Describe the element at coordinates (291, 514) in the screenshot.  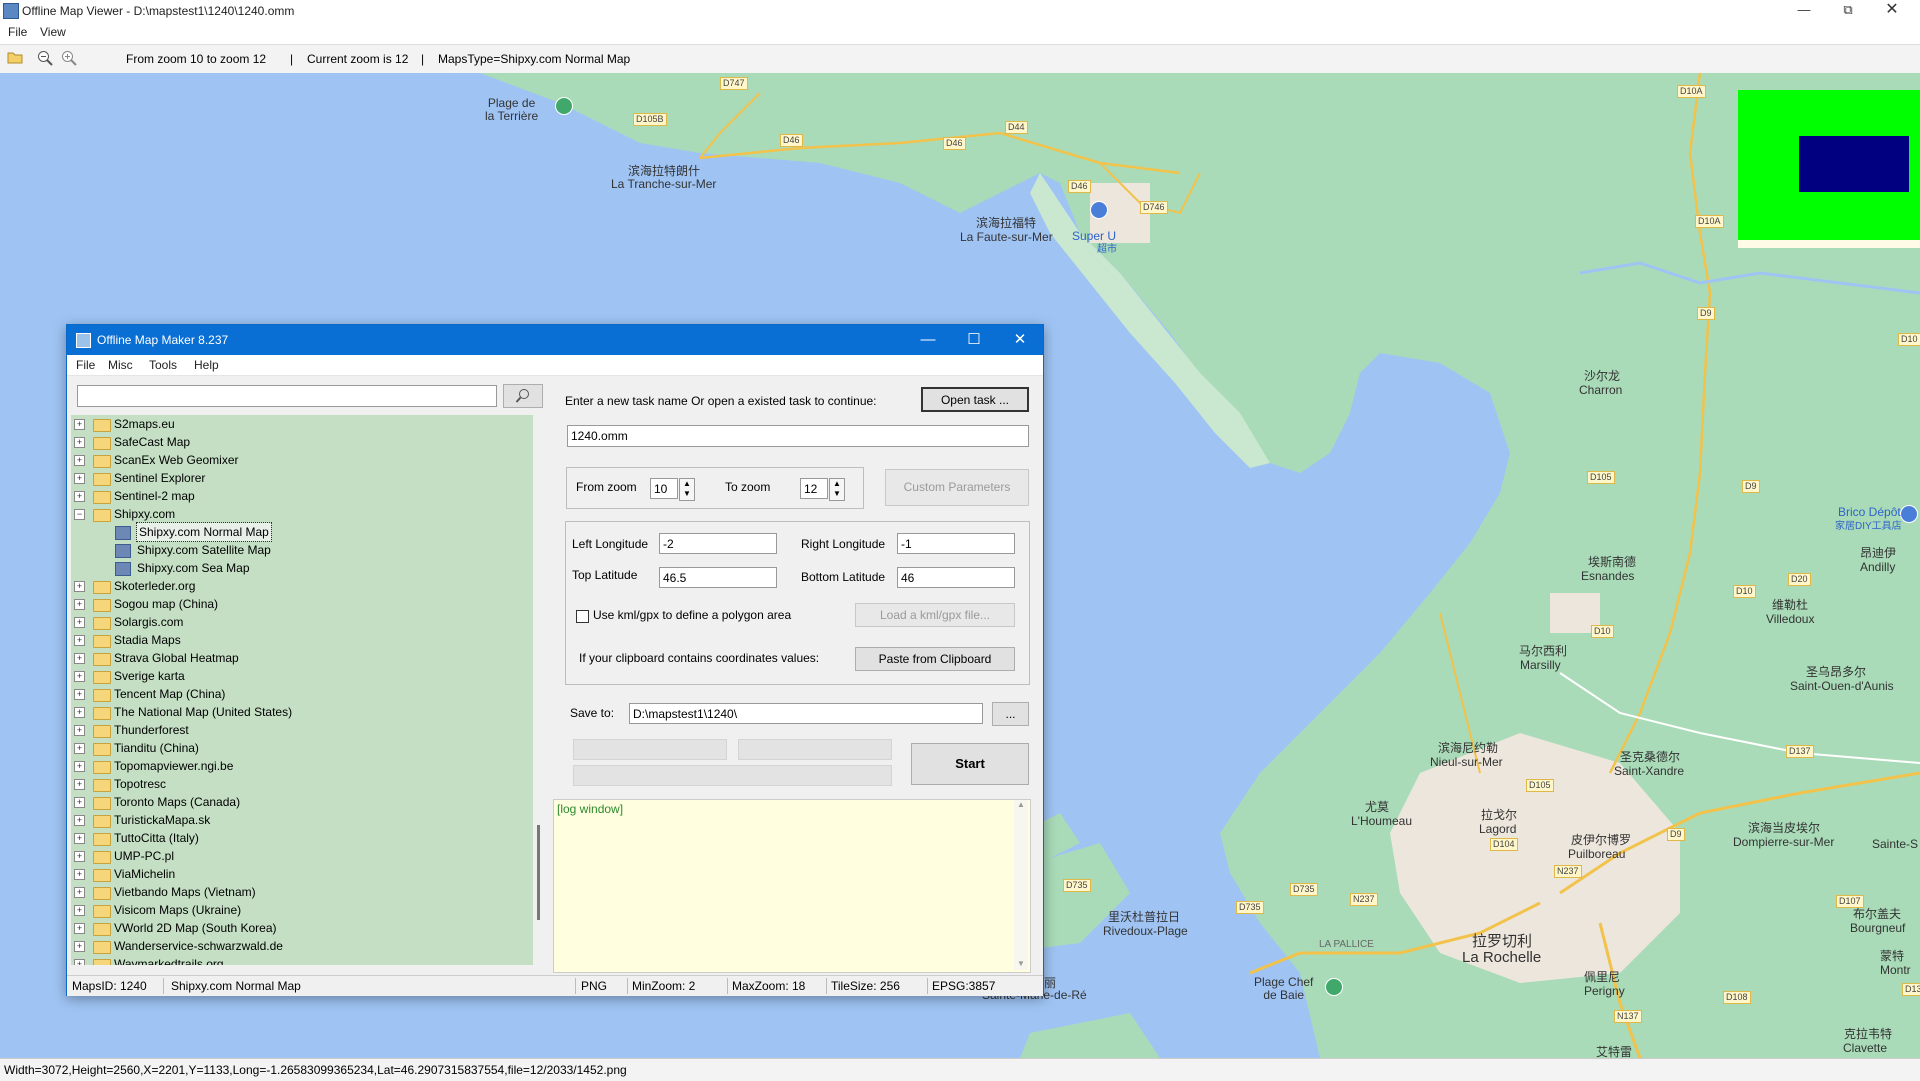
I see `tree-folder-item: − Shipxy.com` at that location.